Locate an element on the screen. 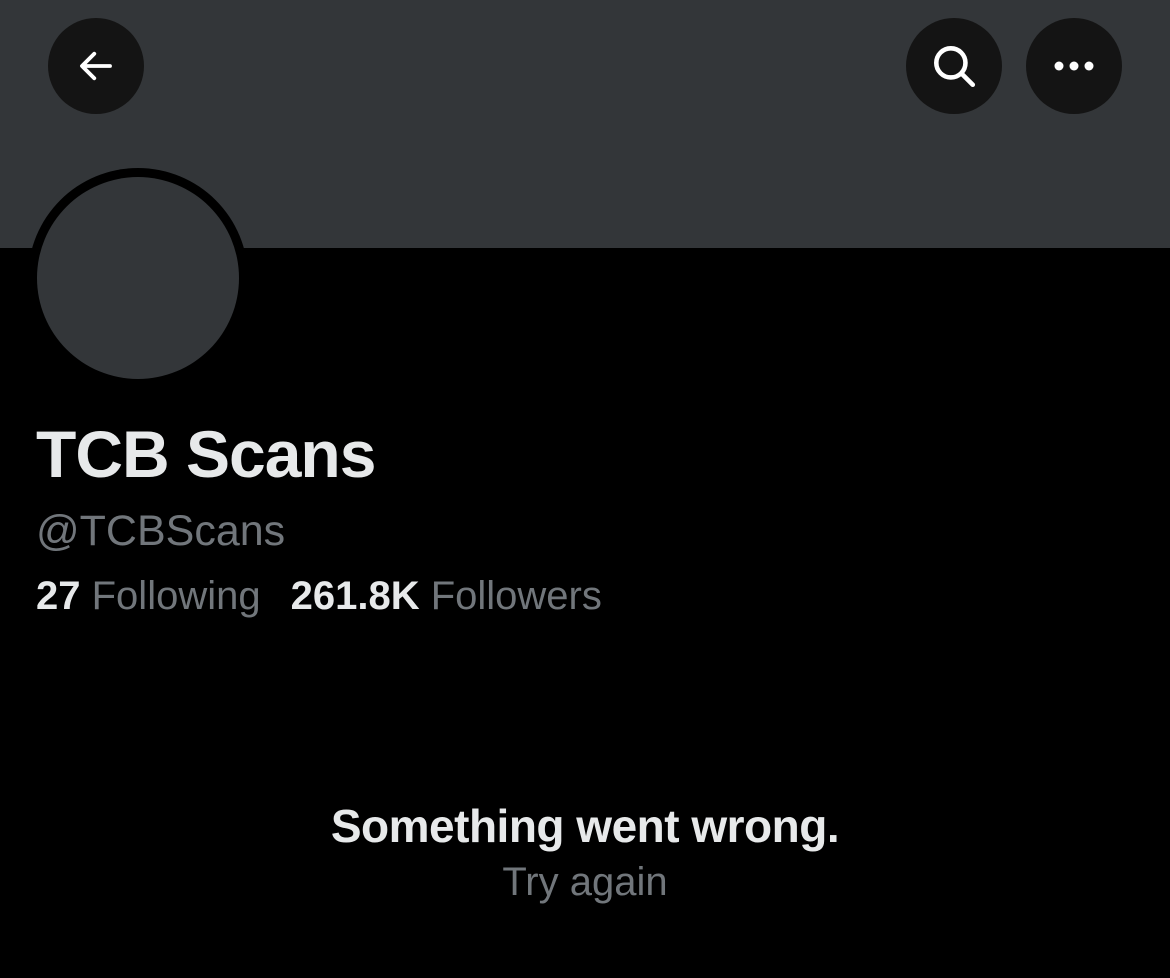 The width and height of the screenshot is (1170, 978). avatar is located at coordinates (138, 278).